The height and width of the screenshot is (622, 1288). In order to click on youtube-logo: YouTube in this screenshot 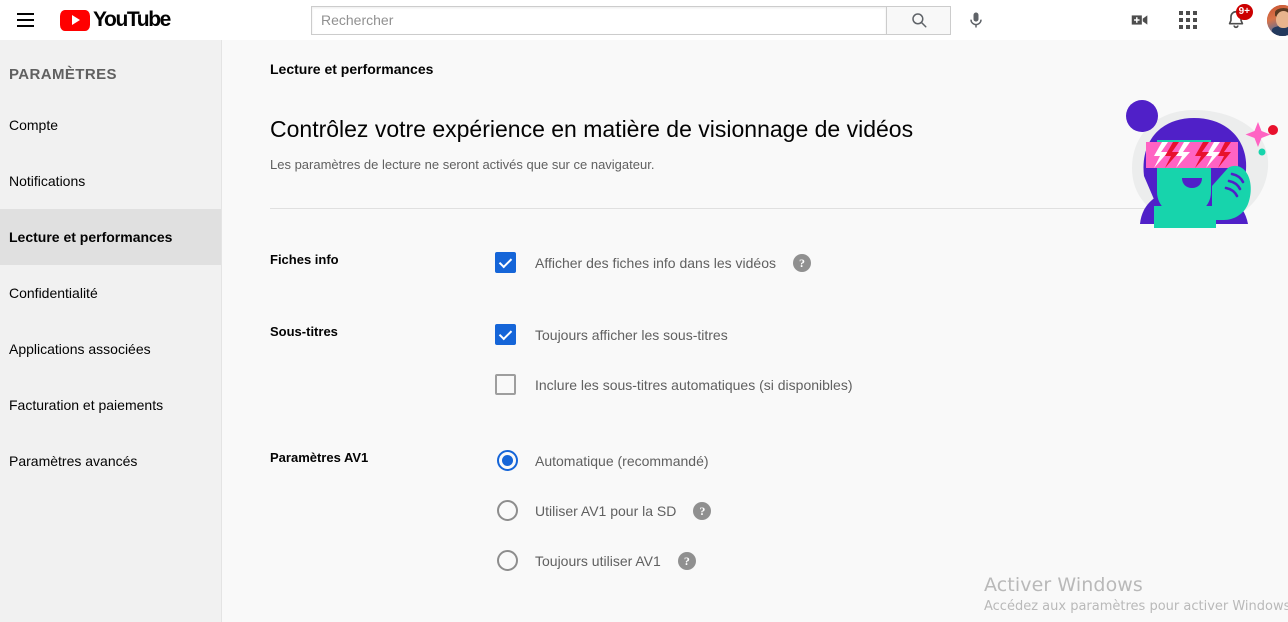, I will do `click(115, 20)`.